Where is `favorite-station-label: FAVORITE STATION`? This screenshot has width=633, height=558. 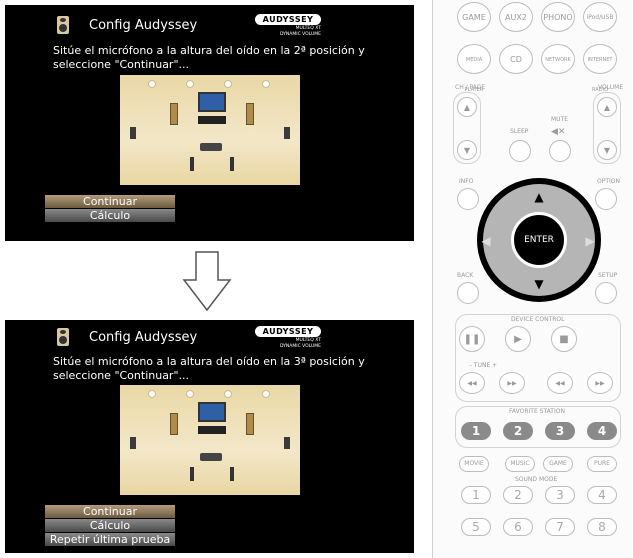
favorite-station-label: FAVORITE STATION is located at coordinates (537, 411).